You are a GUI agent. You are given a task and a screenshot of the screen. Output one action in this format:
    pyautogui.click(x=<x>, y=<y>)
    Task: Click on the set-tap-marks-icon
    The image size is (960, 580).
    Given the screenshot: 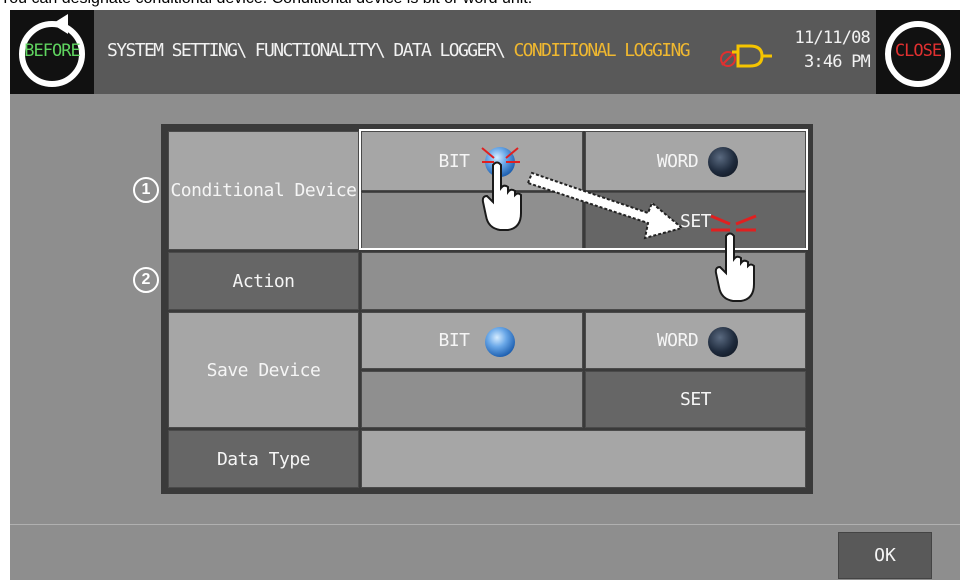 What is the action you would take?
    pyautogui.click(x=733, y=223)
    